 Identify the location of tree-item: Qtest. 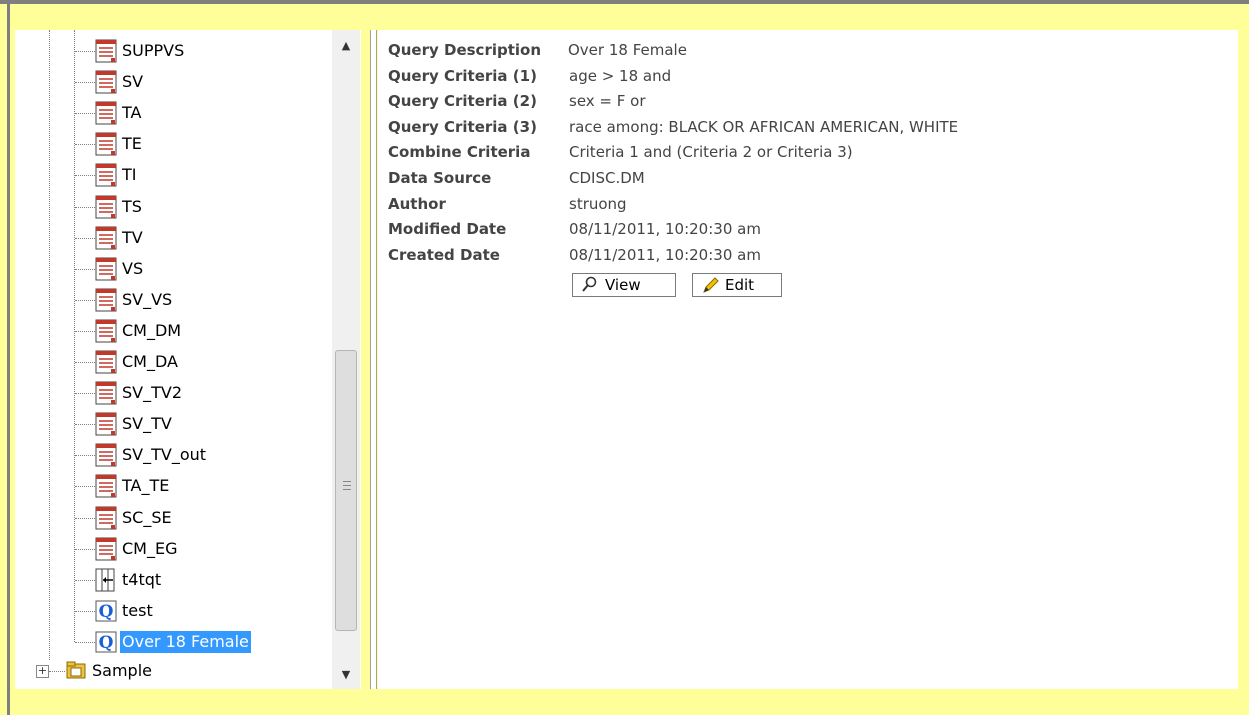
(125, 611).